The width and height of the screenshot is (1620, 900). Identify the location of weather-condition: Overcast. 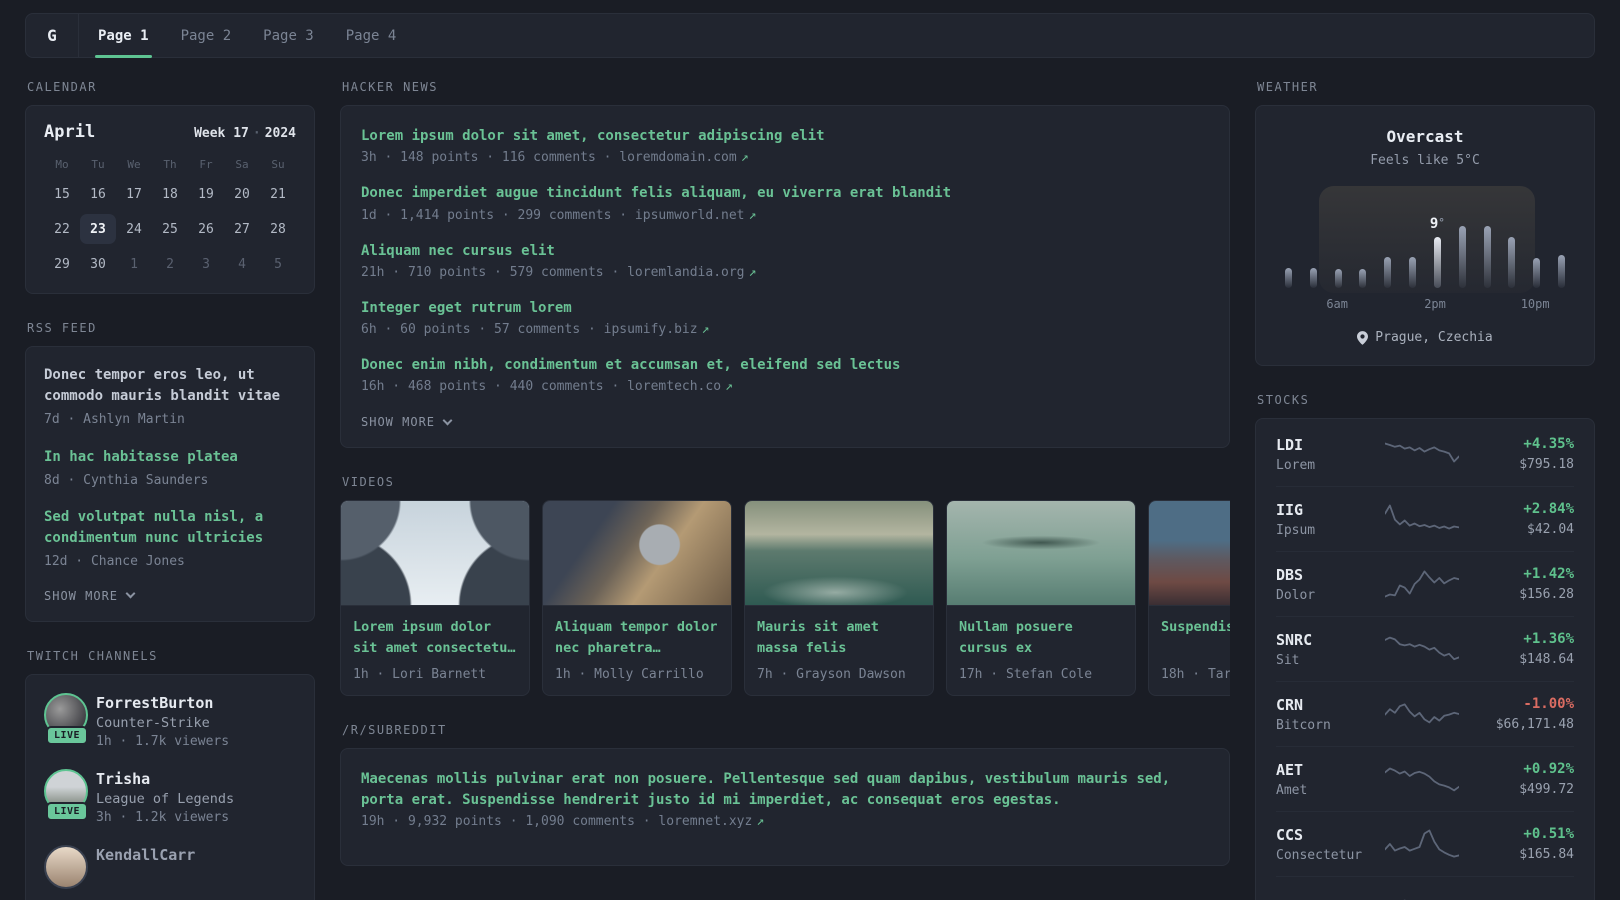
(1425, 136).